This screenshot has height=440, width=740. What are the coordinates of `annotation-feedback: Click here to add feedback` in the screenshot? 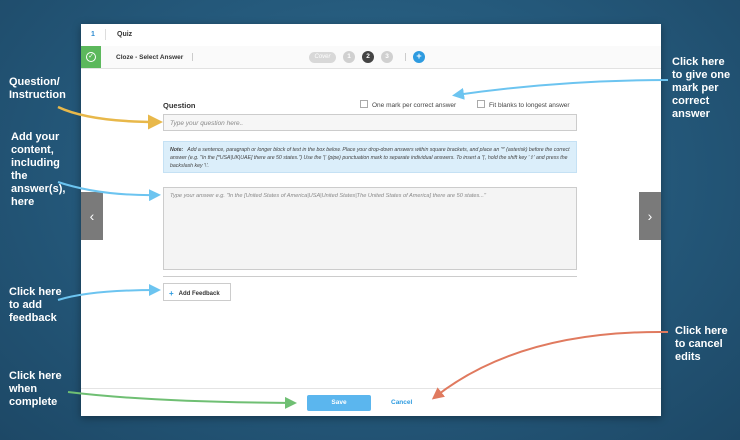 It's located at (35, 305).